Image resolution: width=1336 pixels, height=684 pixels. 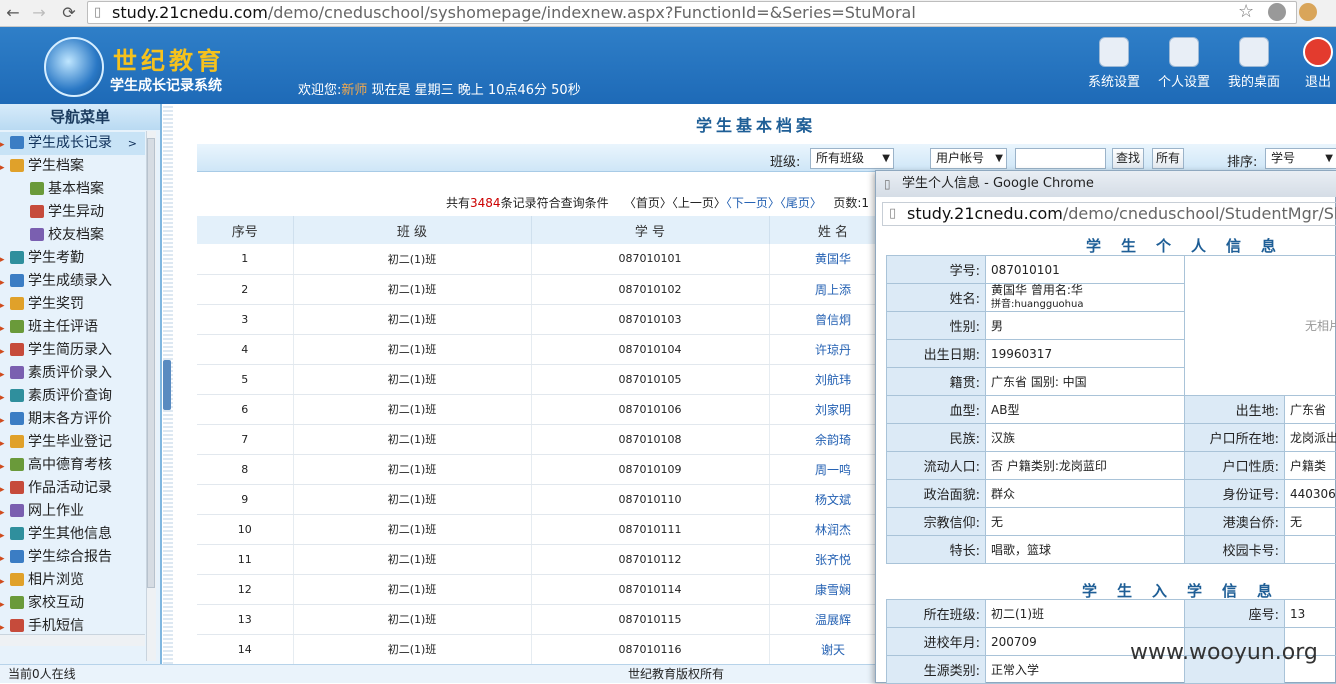 I want to click on table-row: 3初二(1)班087010103曾信炯, so click(x=547, y=319).